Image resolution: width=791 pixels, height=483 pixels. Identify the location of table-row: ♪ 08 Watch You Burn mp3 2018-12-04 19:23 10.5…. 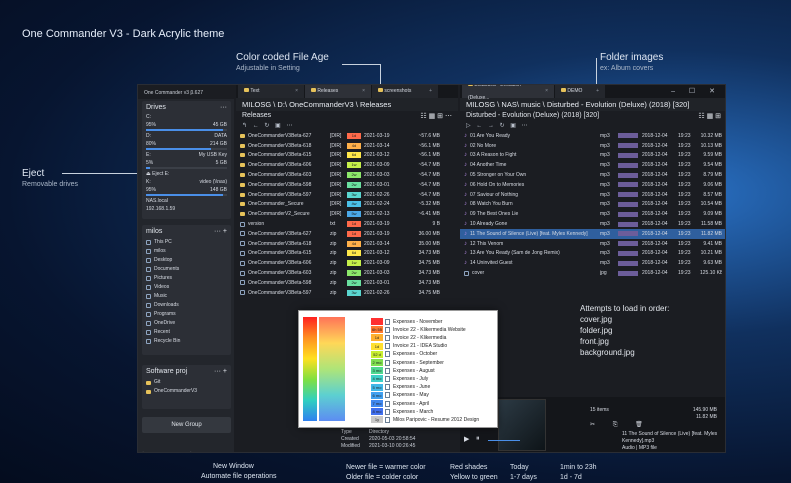
(592, 205).